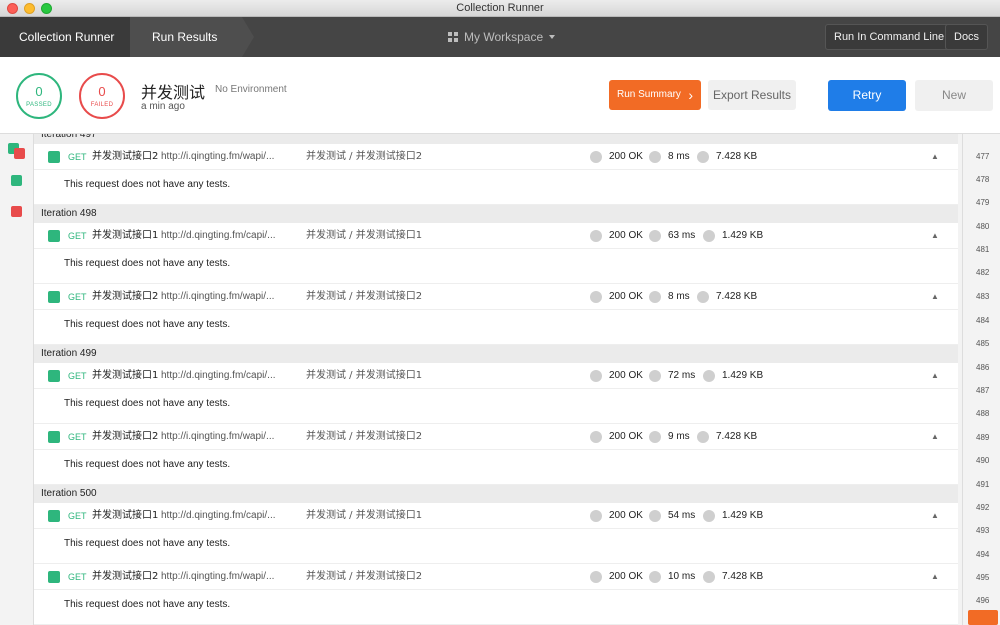 The height and width of the screenshot is (625, 1000). What do you see at coordinates (983, 530) in the screenshot?
I see `gutter-number: 493` at bounding box center [983, 530].